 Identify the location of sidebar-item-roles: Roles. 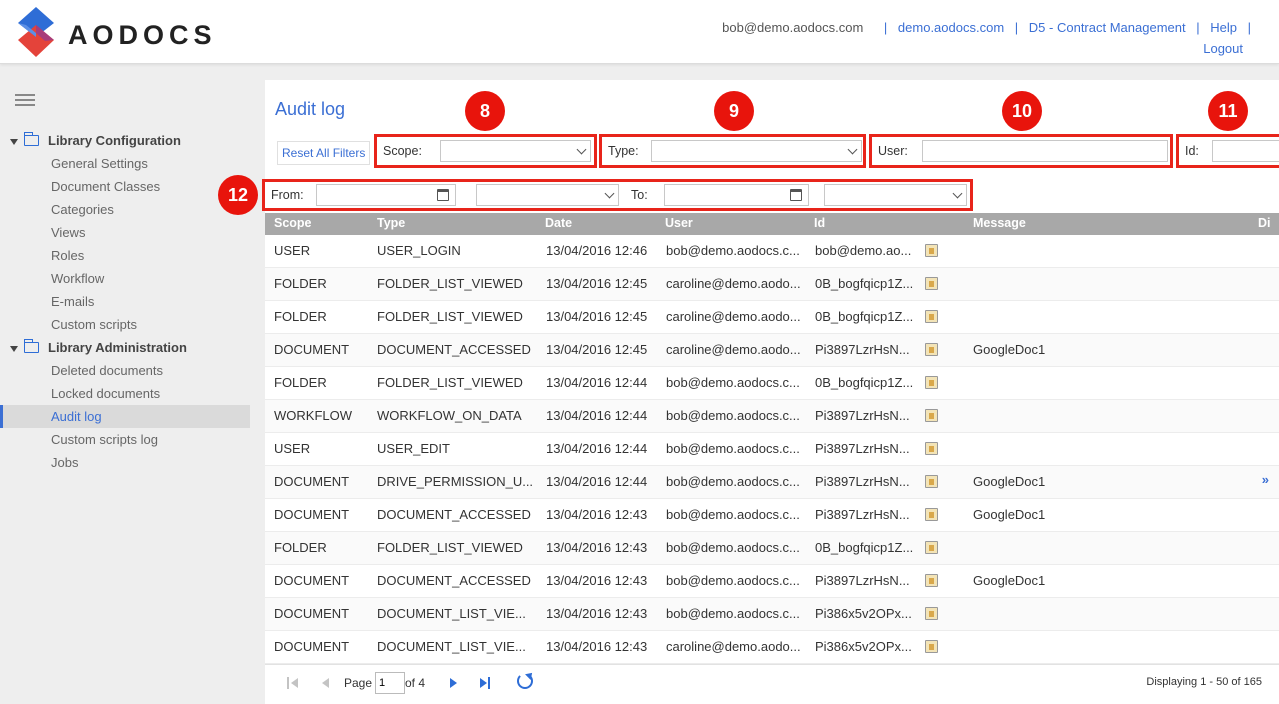
(125, 255).